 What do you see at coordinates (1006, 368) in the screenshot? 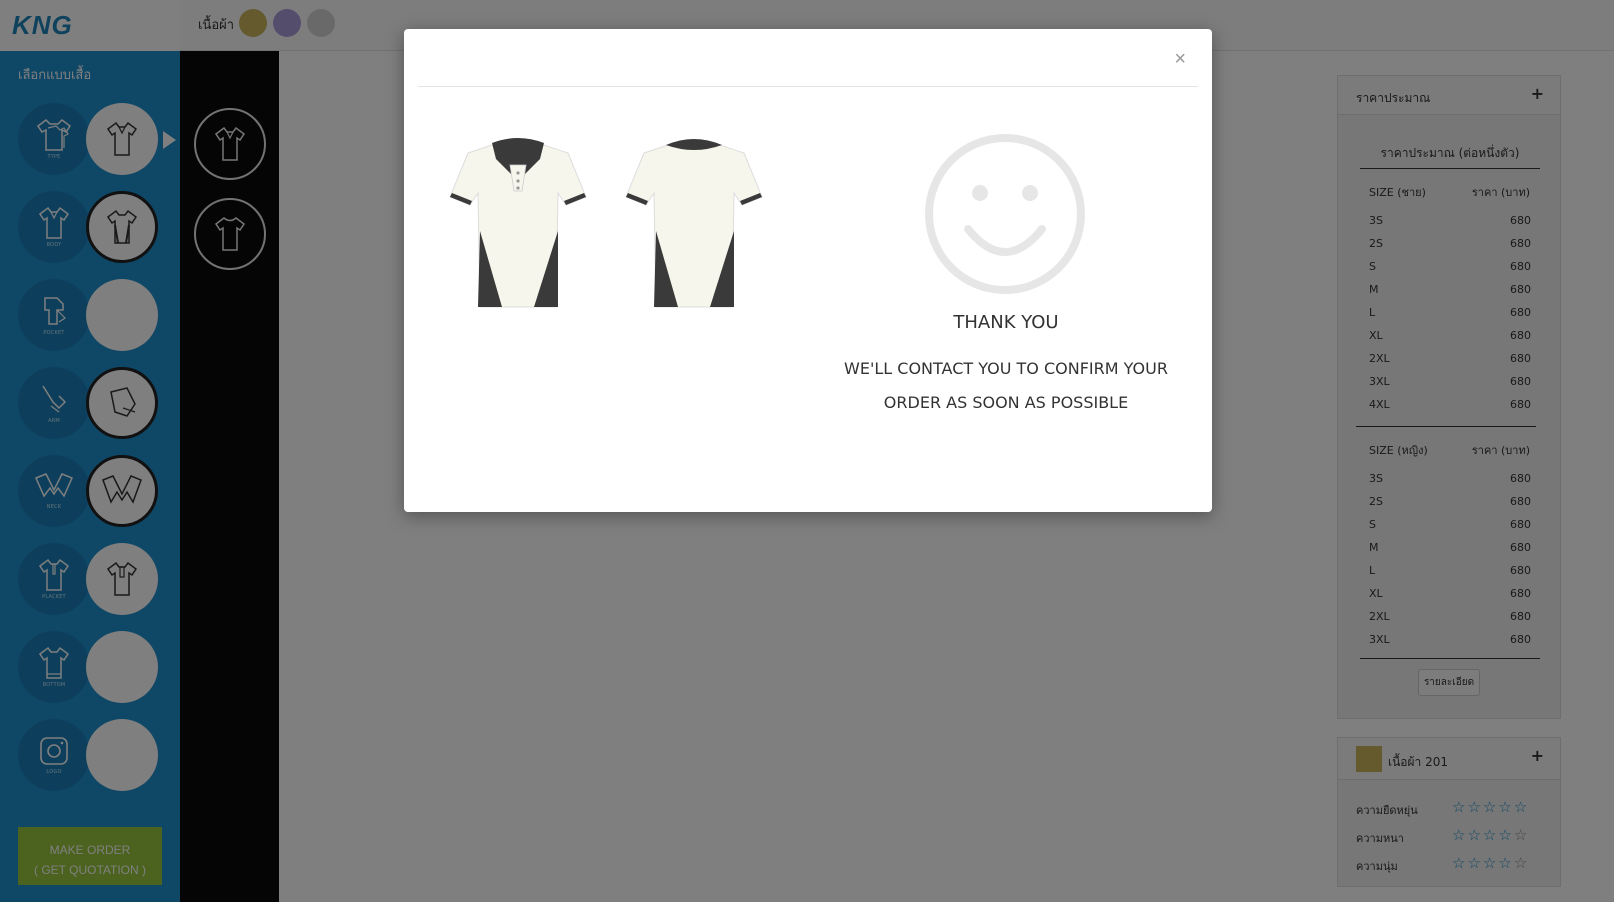
I see `thank-you-message-line1: WE'LL CONTACT YOU TO CONFIRM YOUR` at bounding box center [1006, 368].